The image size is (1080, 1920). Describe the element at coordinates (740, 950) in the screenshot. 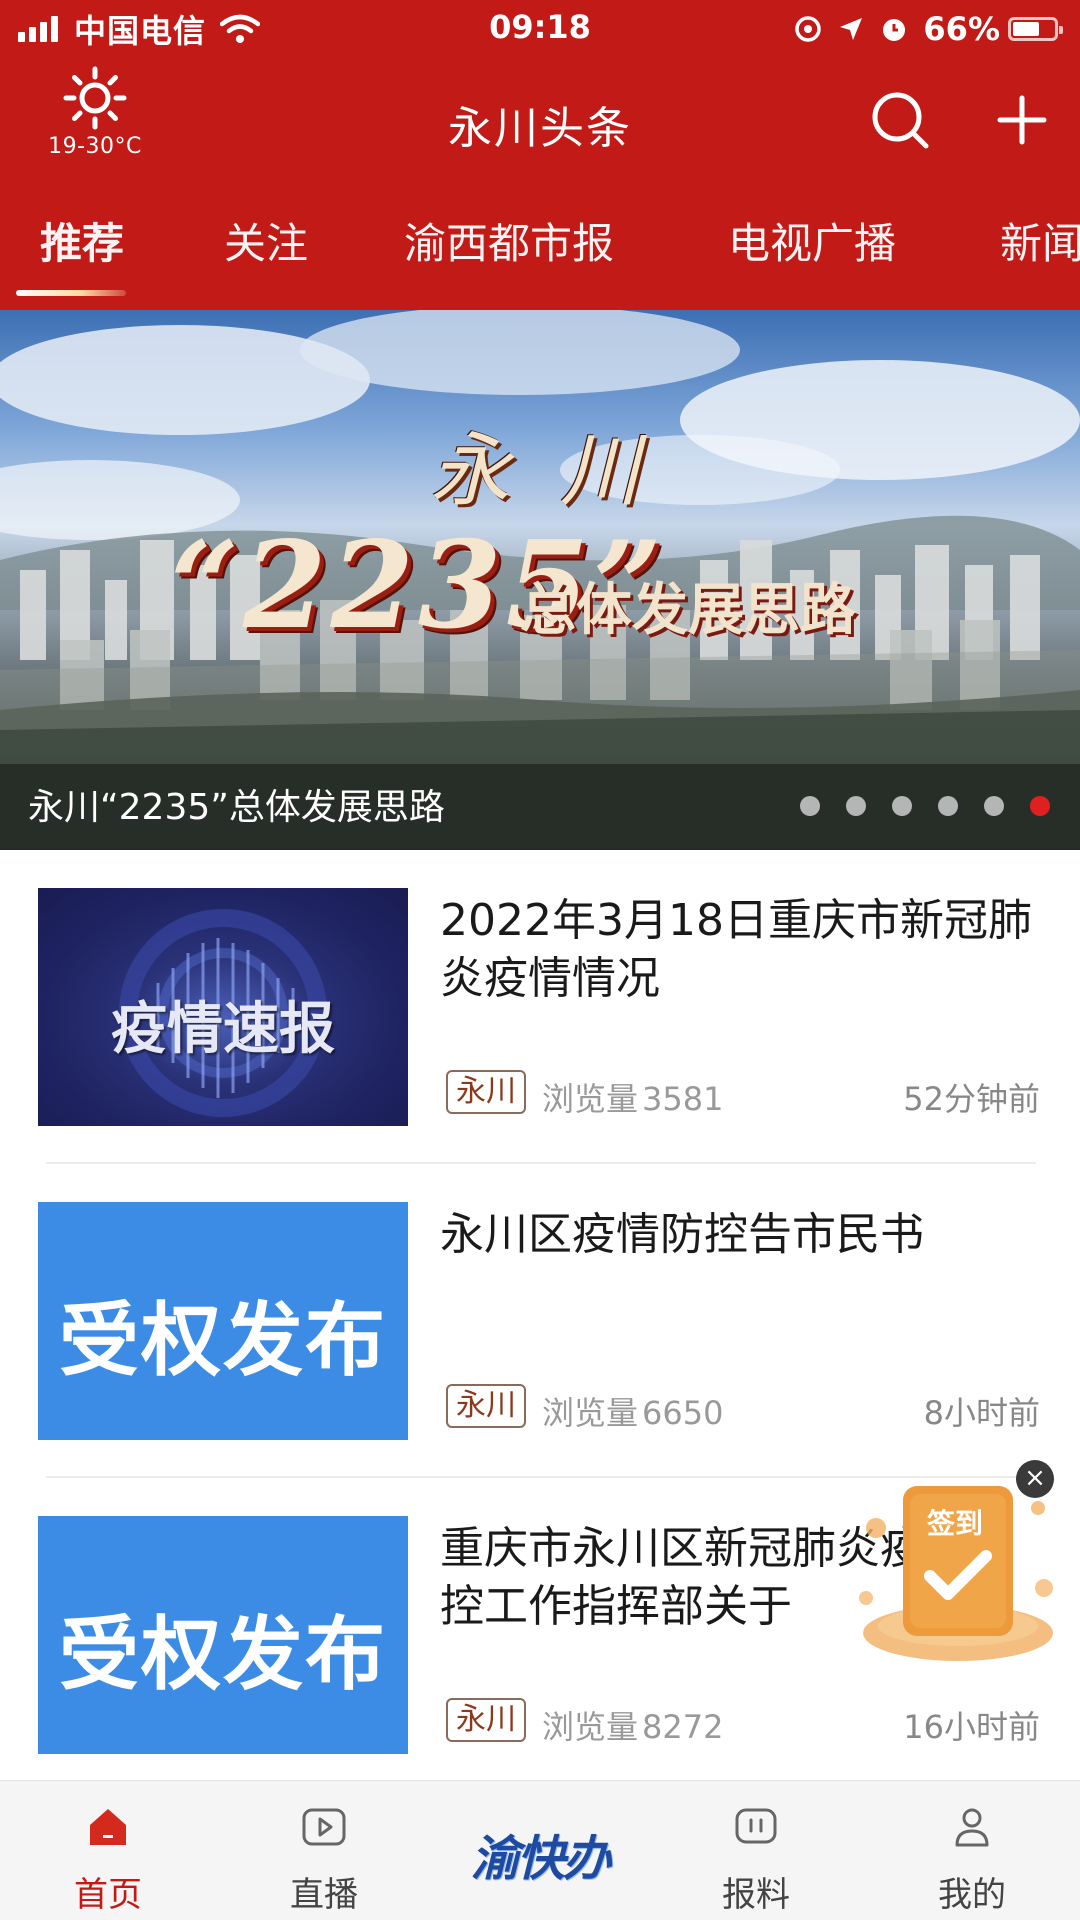

I see `news-title: 2022年3月18日重庆市新冠肺炎疫情情况` at that location.